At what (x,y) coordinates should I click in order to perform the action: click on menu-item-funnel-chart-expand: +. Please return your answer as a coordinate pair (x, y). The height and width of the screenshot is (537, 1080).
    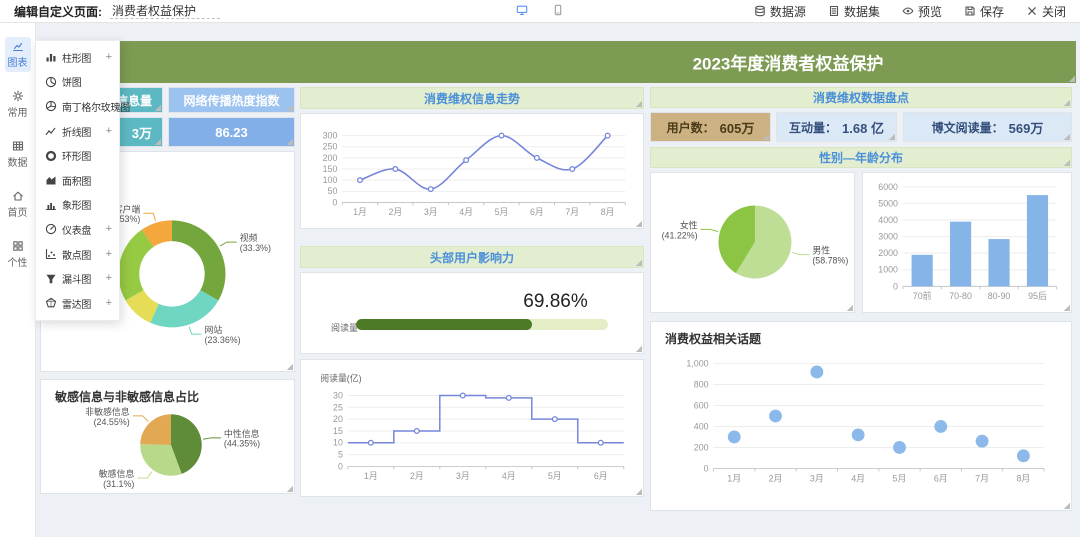
    Looking at the image, I should click on (109, 278).